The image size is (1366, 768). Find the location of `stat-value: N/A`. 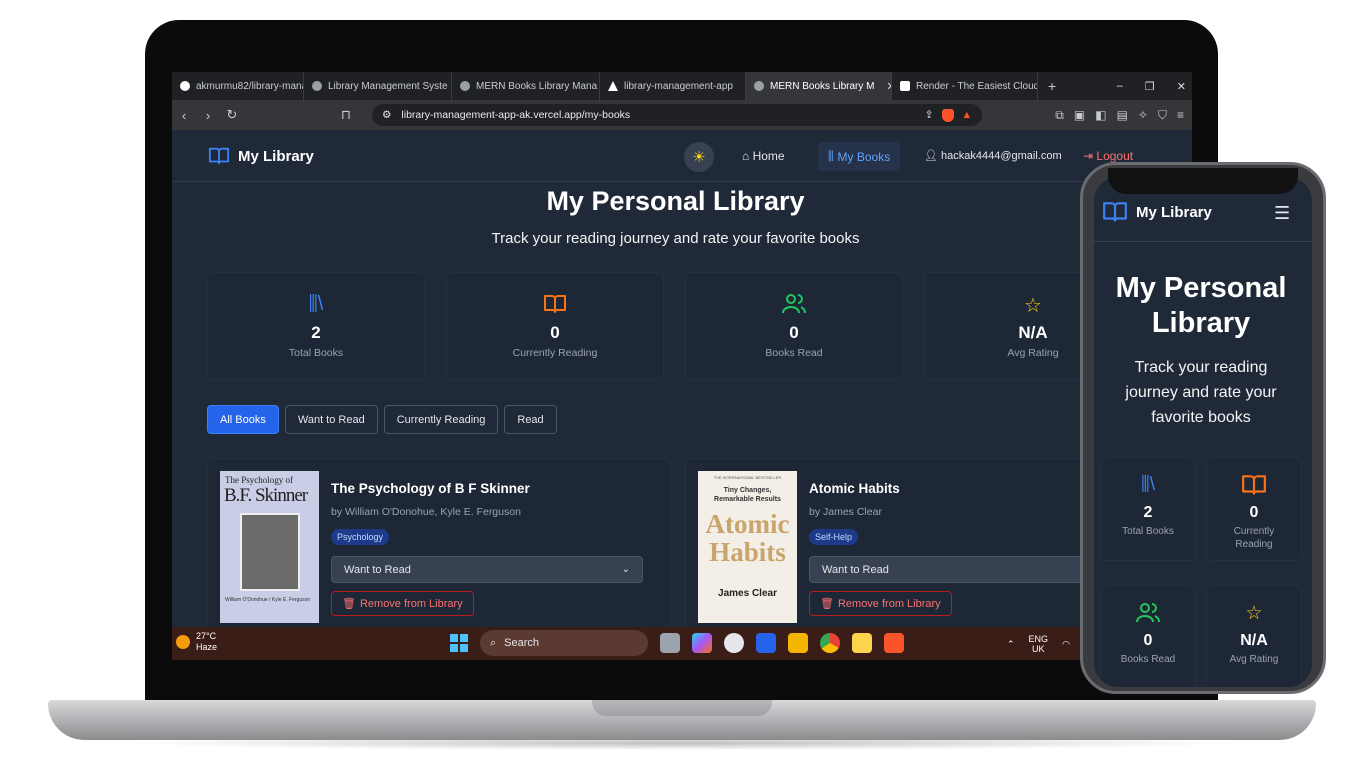

stat-value: N/A is located at coordinates (1254, 640).